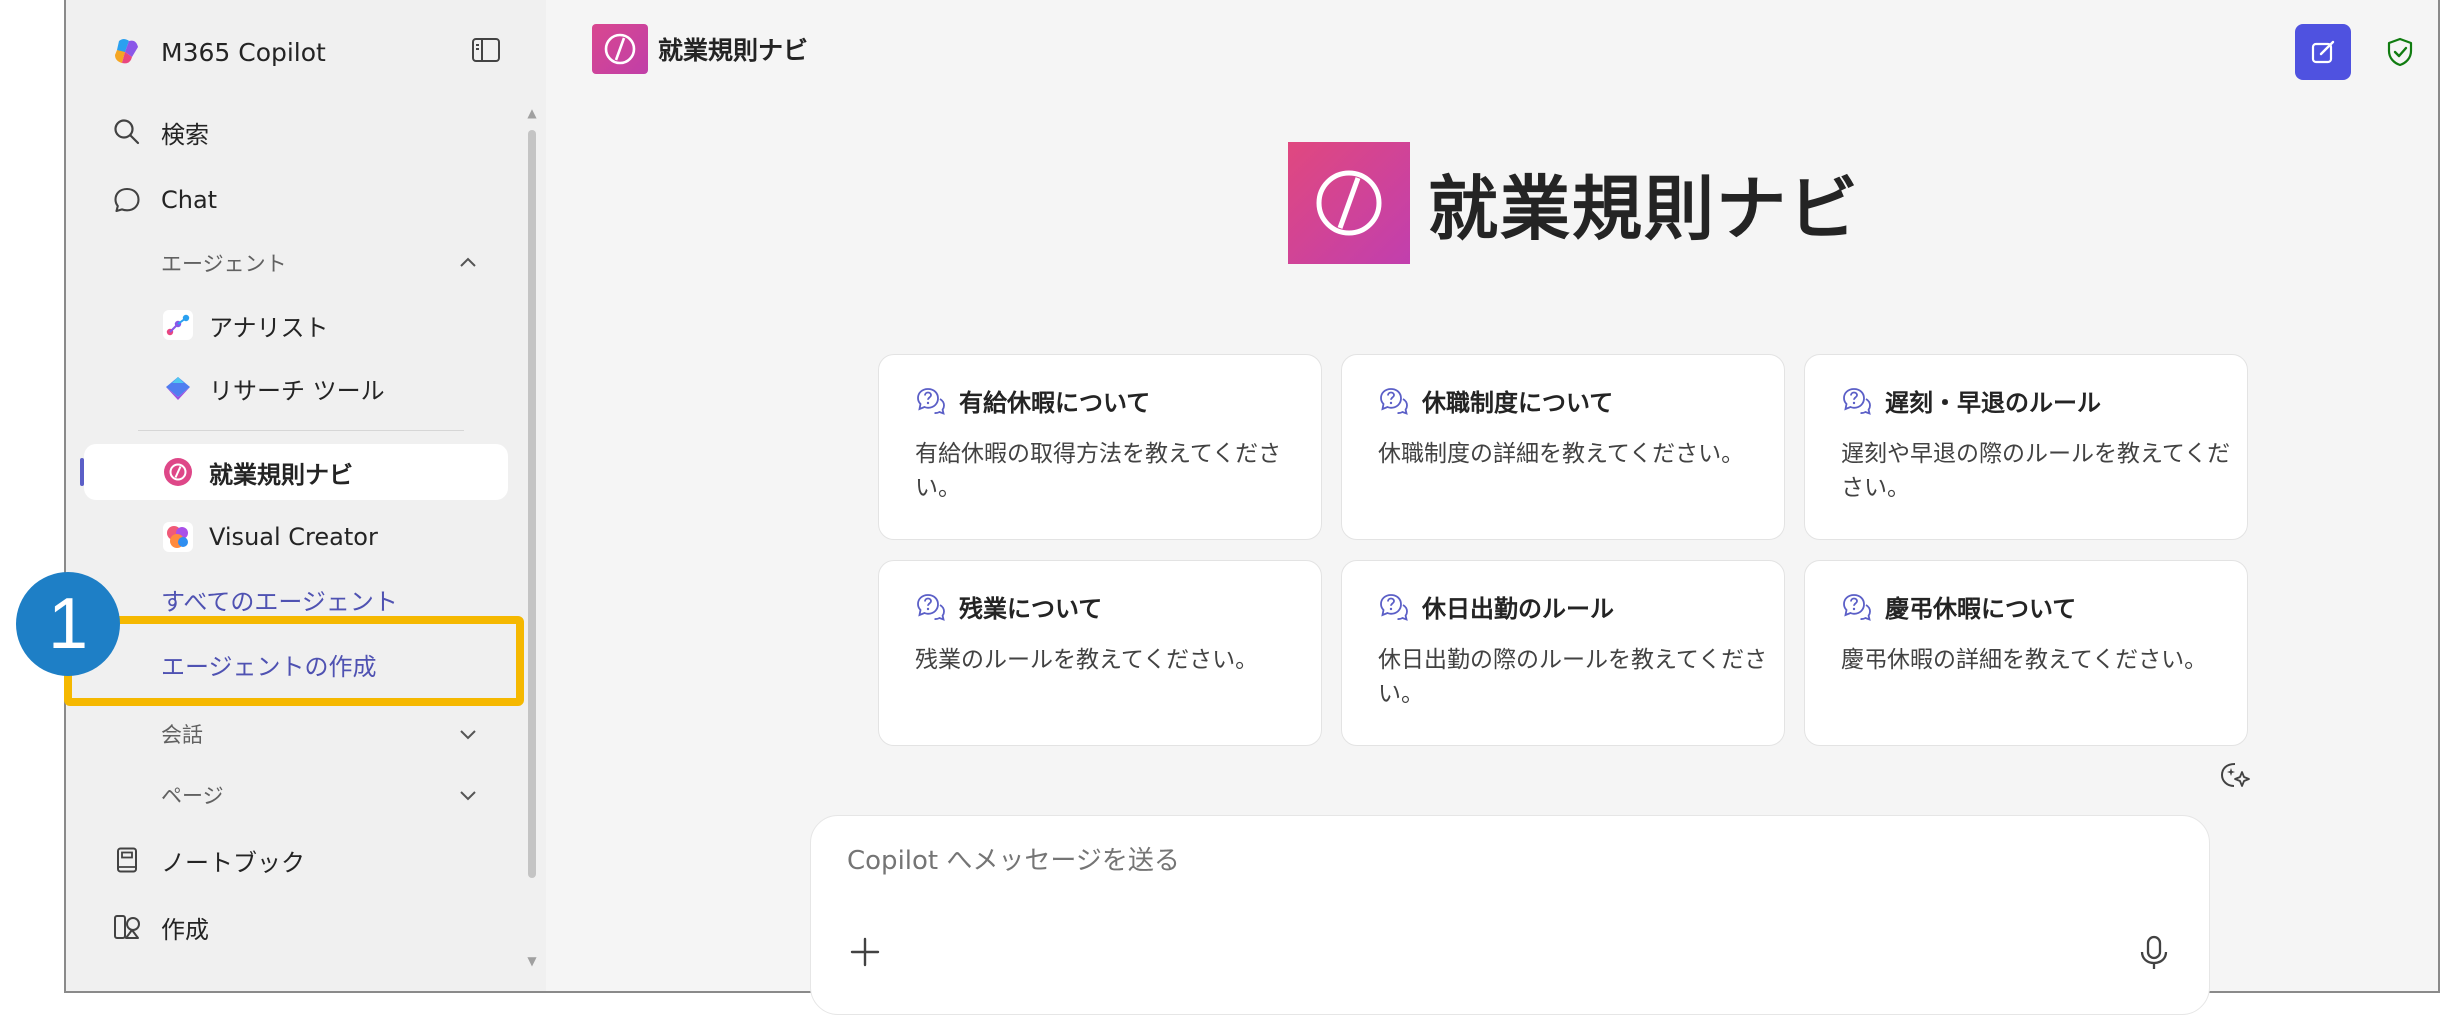 The width and height of the screenshot is (2442, 1015). Describe the element at coordinates (178, 388) in the screenshot. I see `research-agent-icon` at that location.